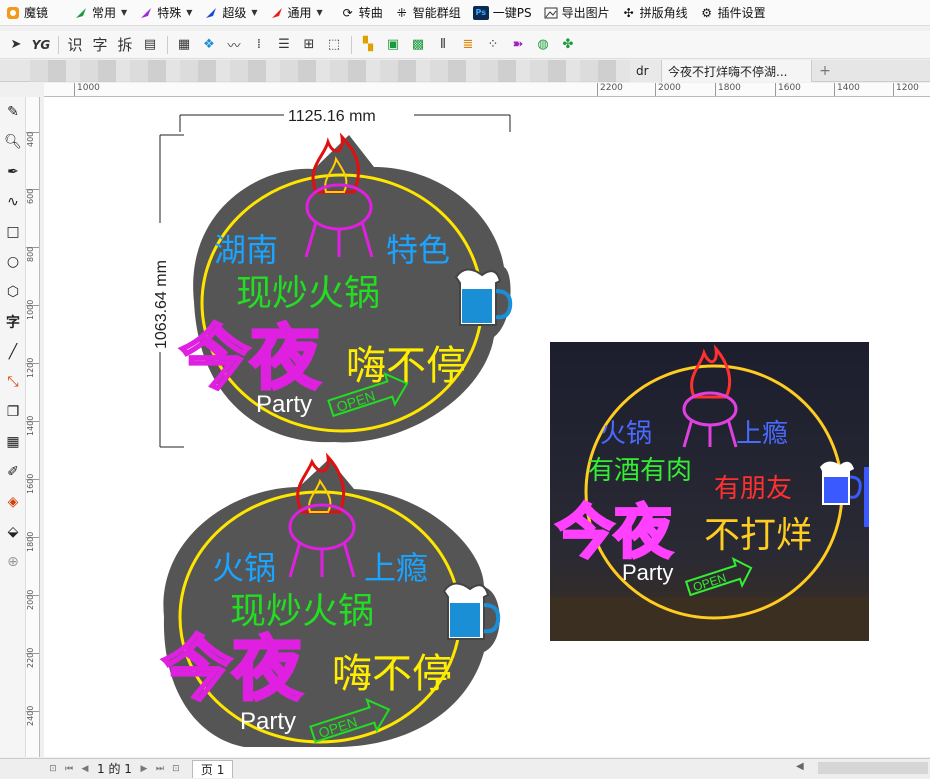 The width and height of the screenshot is (930, 779). I want to click on menu-label: 智能群组, so click(436, 13).